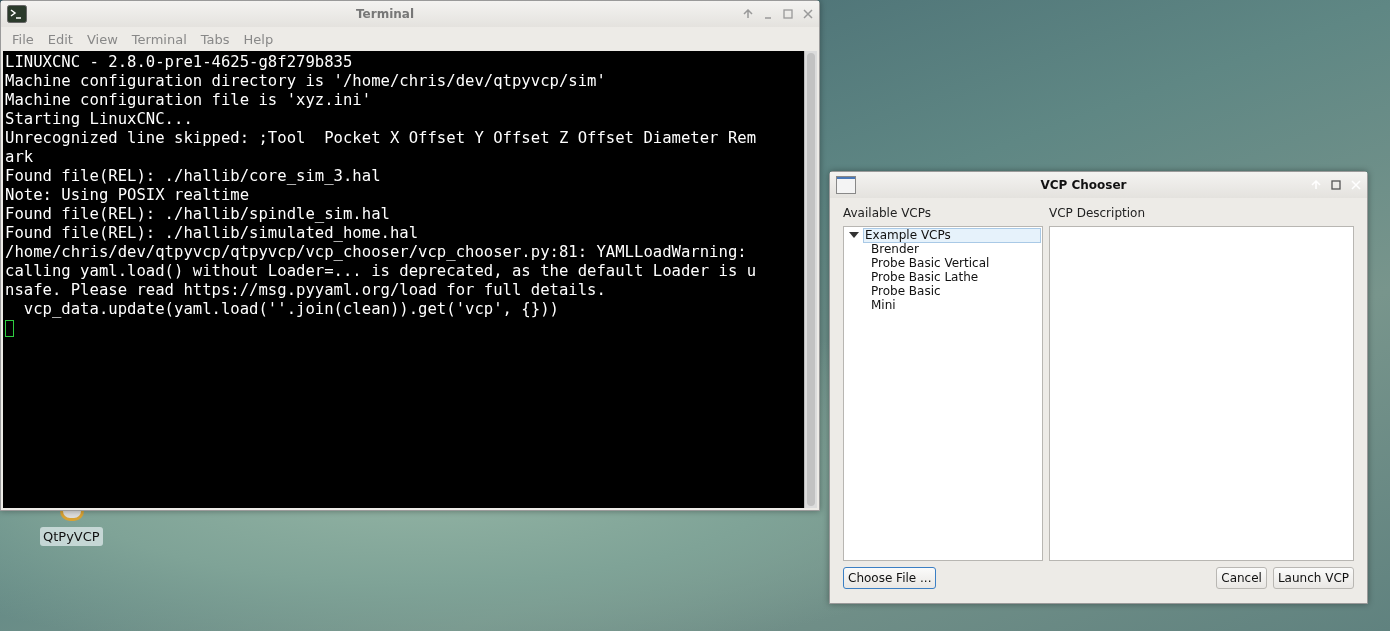 The image size is (1390, 631). Describe the element at coordinates (748, 14) in the screenshot. I see `keep-above-icon` at that location.